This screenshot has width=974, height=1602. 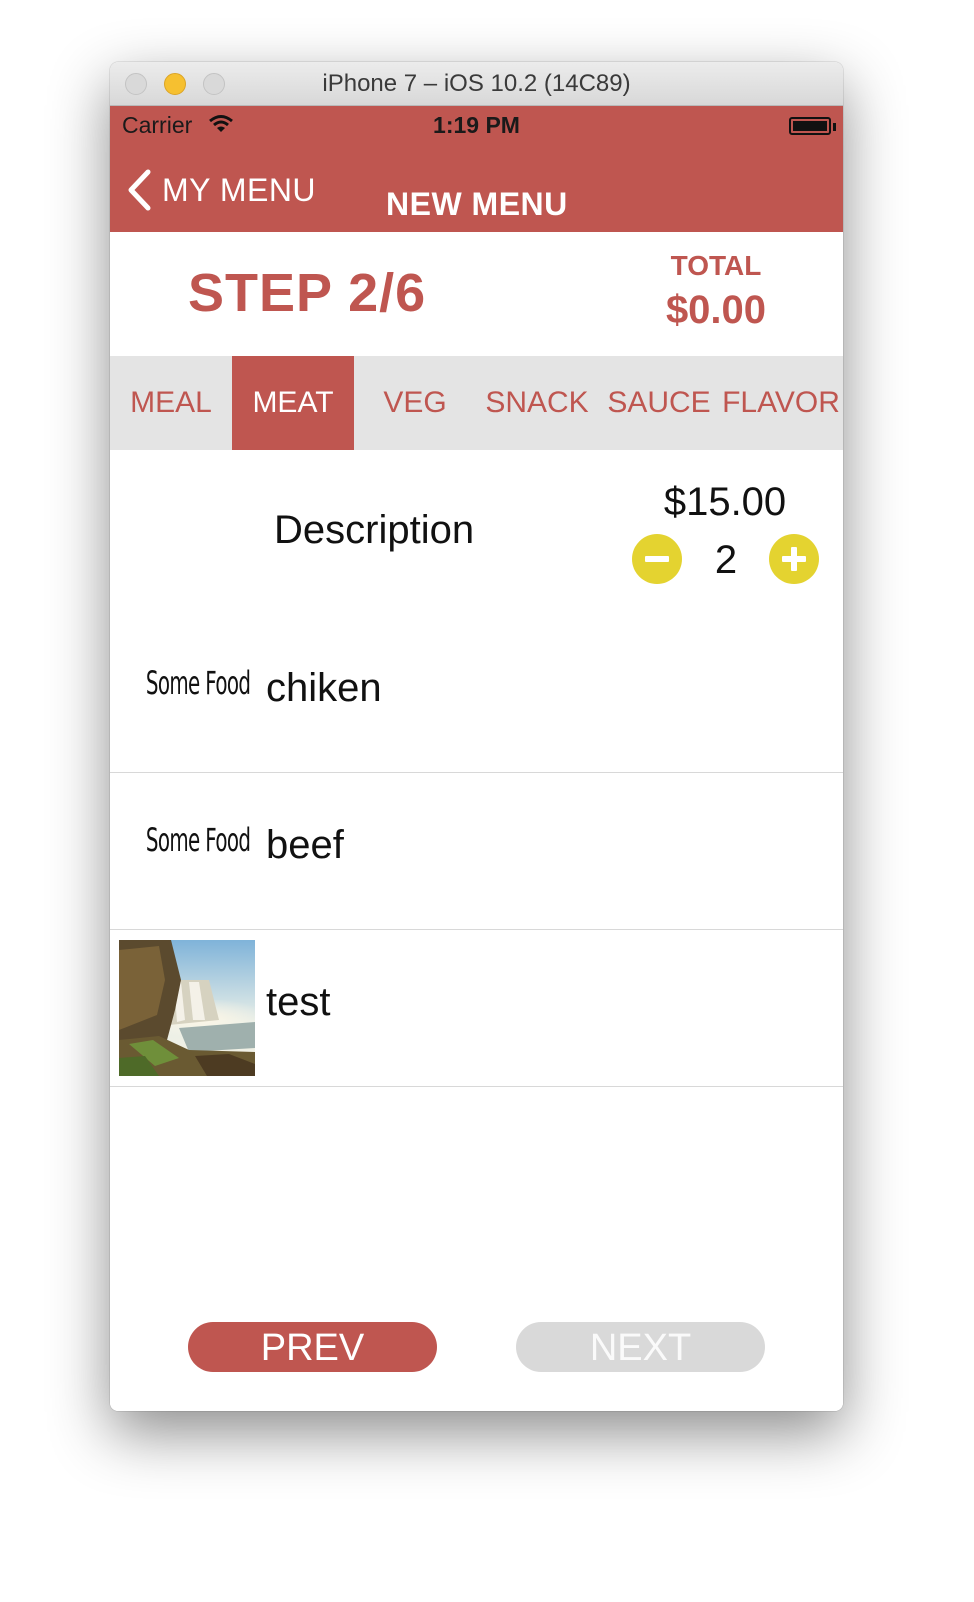 What do you see at coordinates (312, 1347) in the screenshot?
I see `prev-button: PREV` at bounding box center [312, 1347].